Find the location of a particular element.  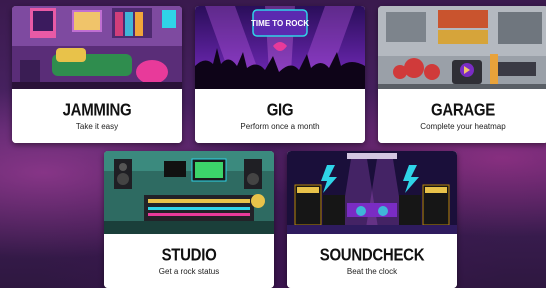

card-title: SOUNDCHECK is located at coordinates (372, 255).